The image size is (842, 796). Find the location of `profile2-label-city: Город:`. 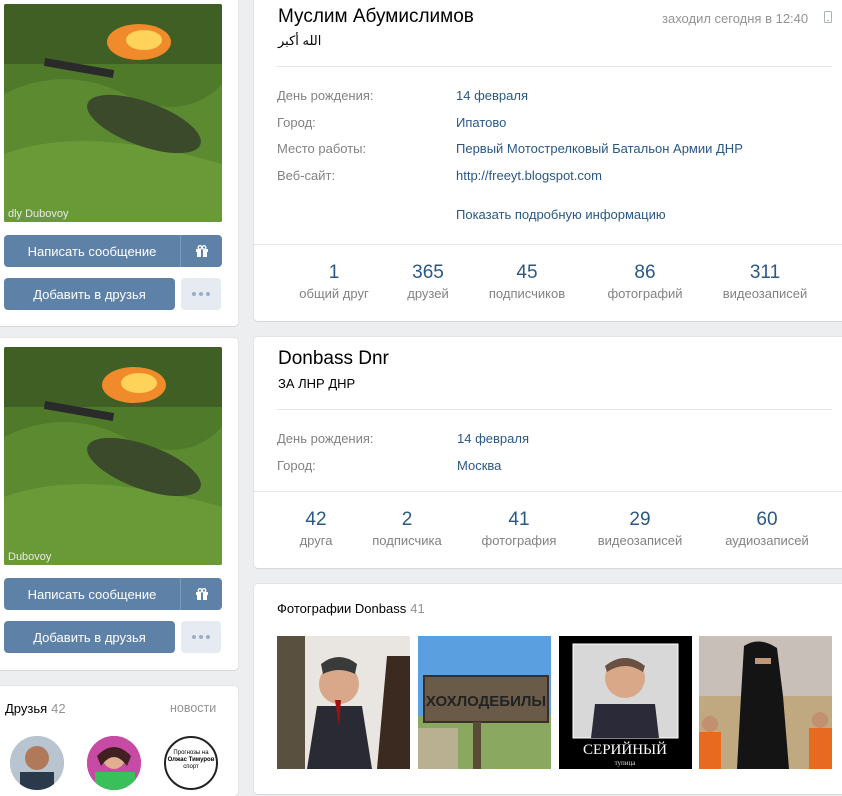

profile2-label-city: Город: is located at coordinates (296, 465).